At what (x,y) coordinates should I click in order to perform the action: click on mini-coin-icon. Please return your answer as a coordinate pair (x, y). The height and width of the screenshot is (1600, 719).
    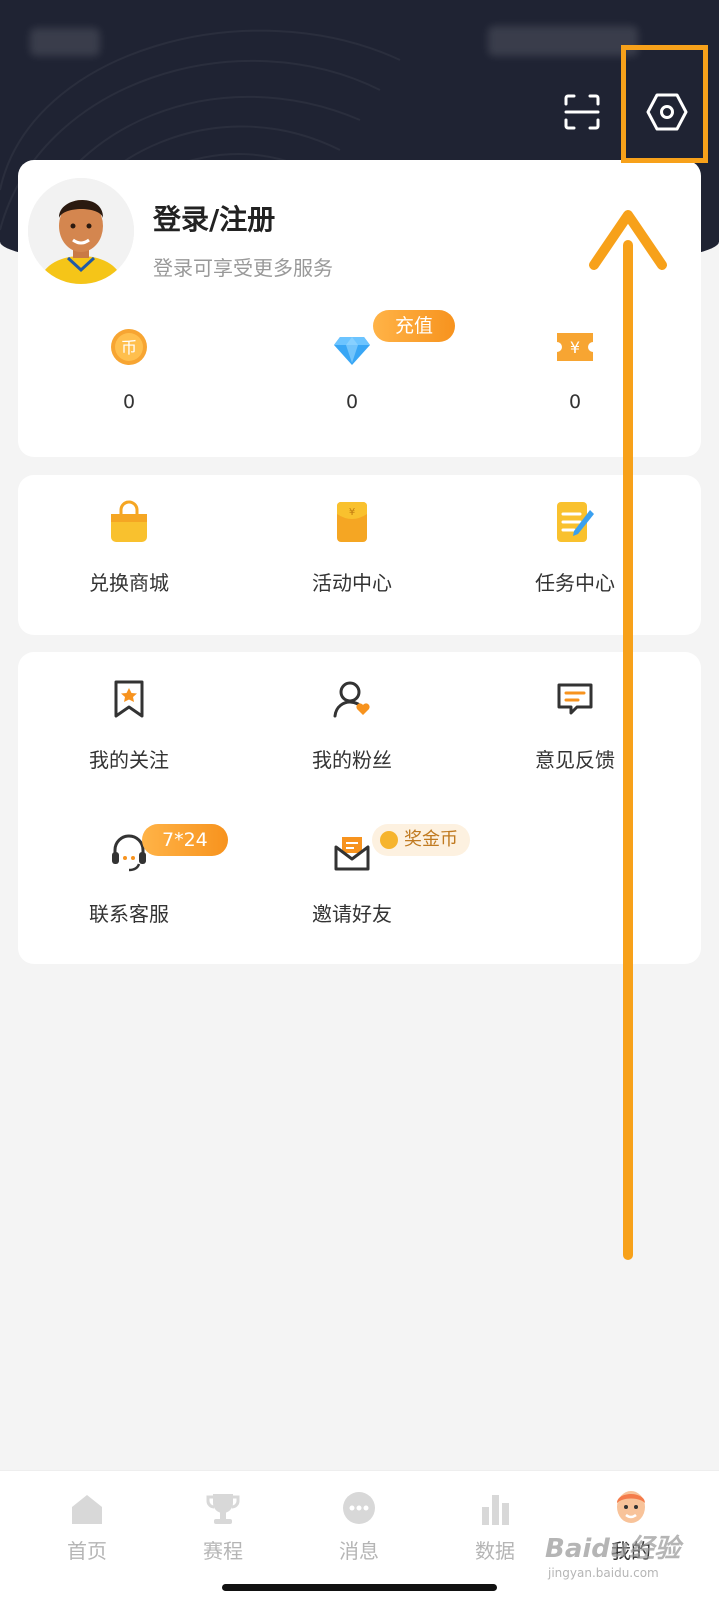
    Looking at the image, I should click on (389, 840).